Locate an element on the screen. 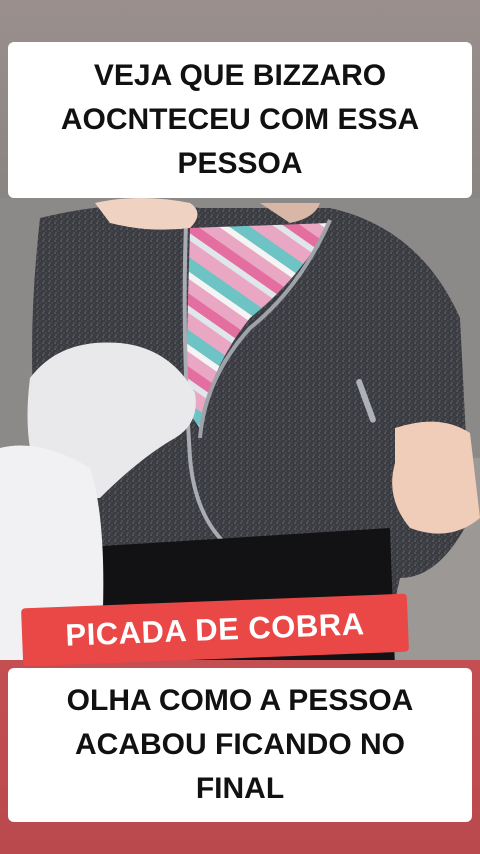 This screenshot has width=480, height=854. hand-right is located at coordinates (436, 477).